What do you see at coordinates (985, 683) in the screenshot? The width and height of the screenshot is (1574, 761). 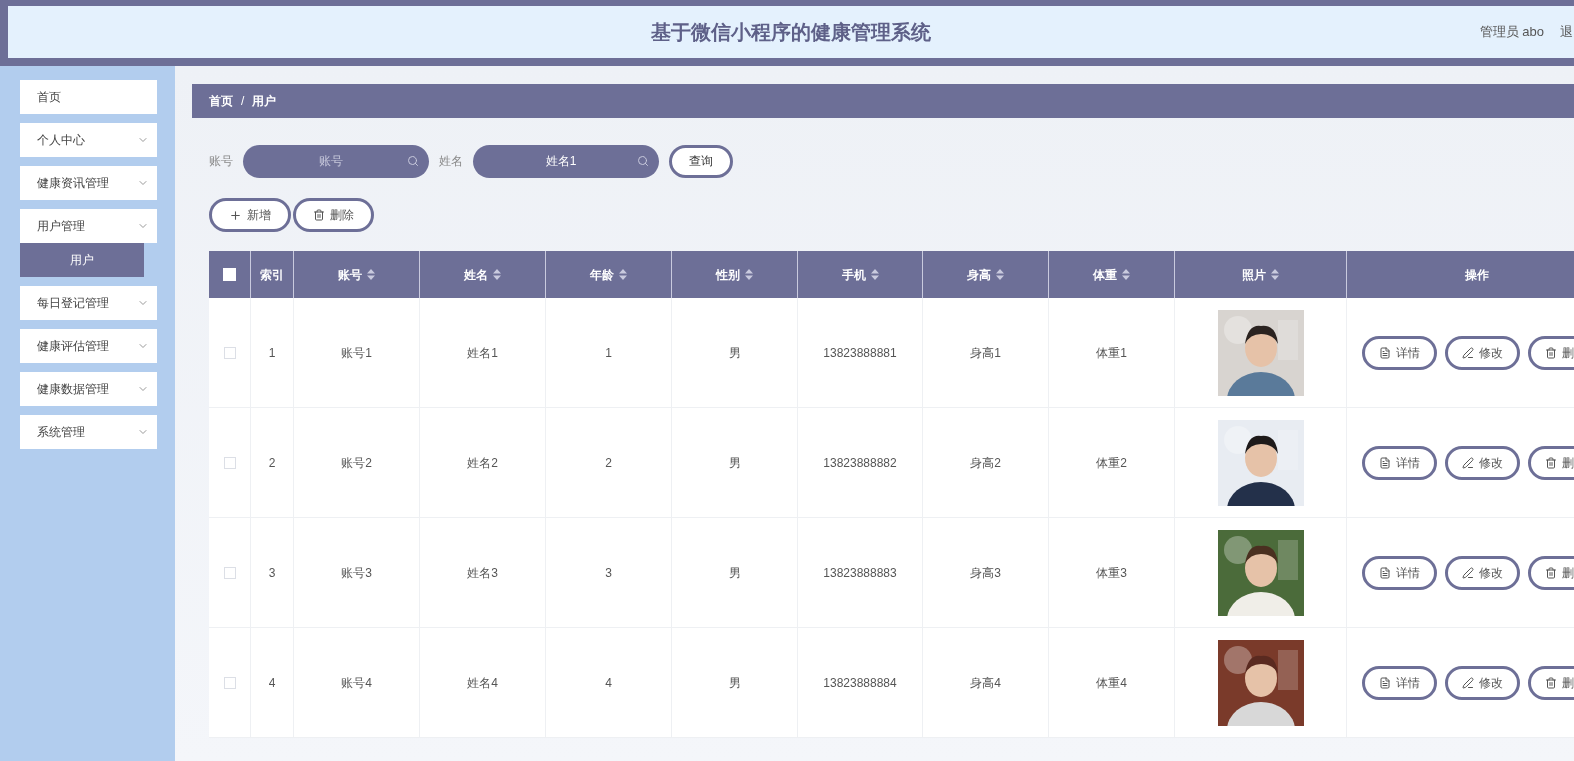 I see `table-cell-text: 身高4` at bounding box center [985, 683].